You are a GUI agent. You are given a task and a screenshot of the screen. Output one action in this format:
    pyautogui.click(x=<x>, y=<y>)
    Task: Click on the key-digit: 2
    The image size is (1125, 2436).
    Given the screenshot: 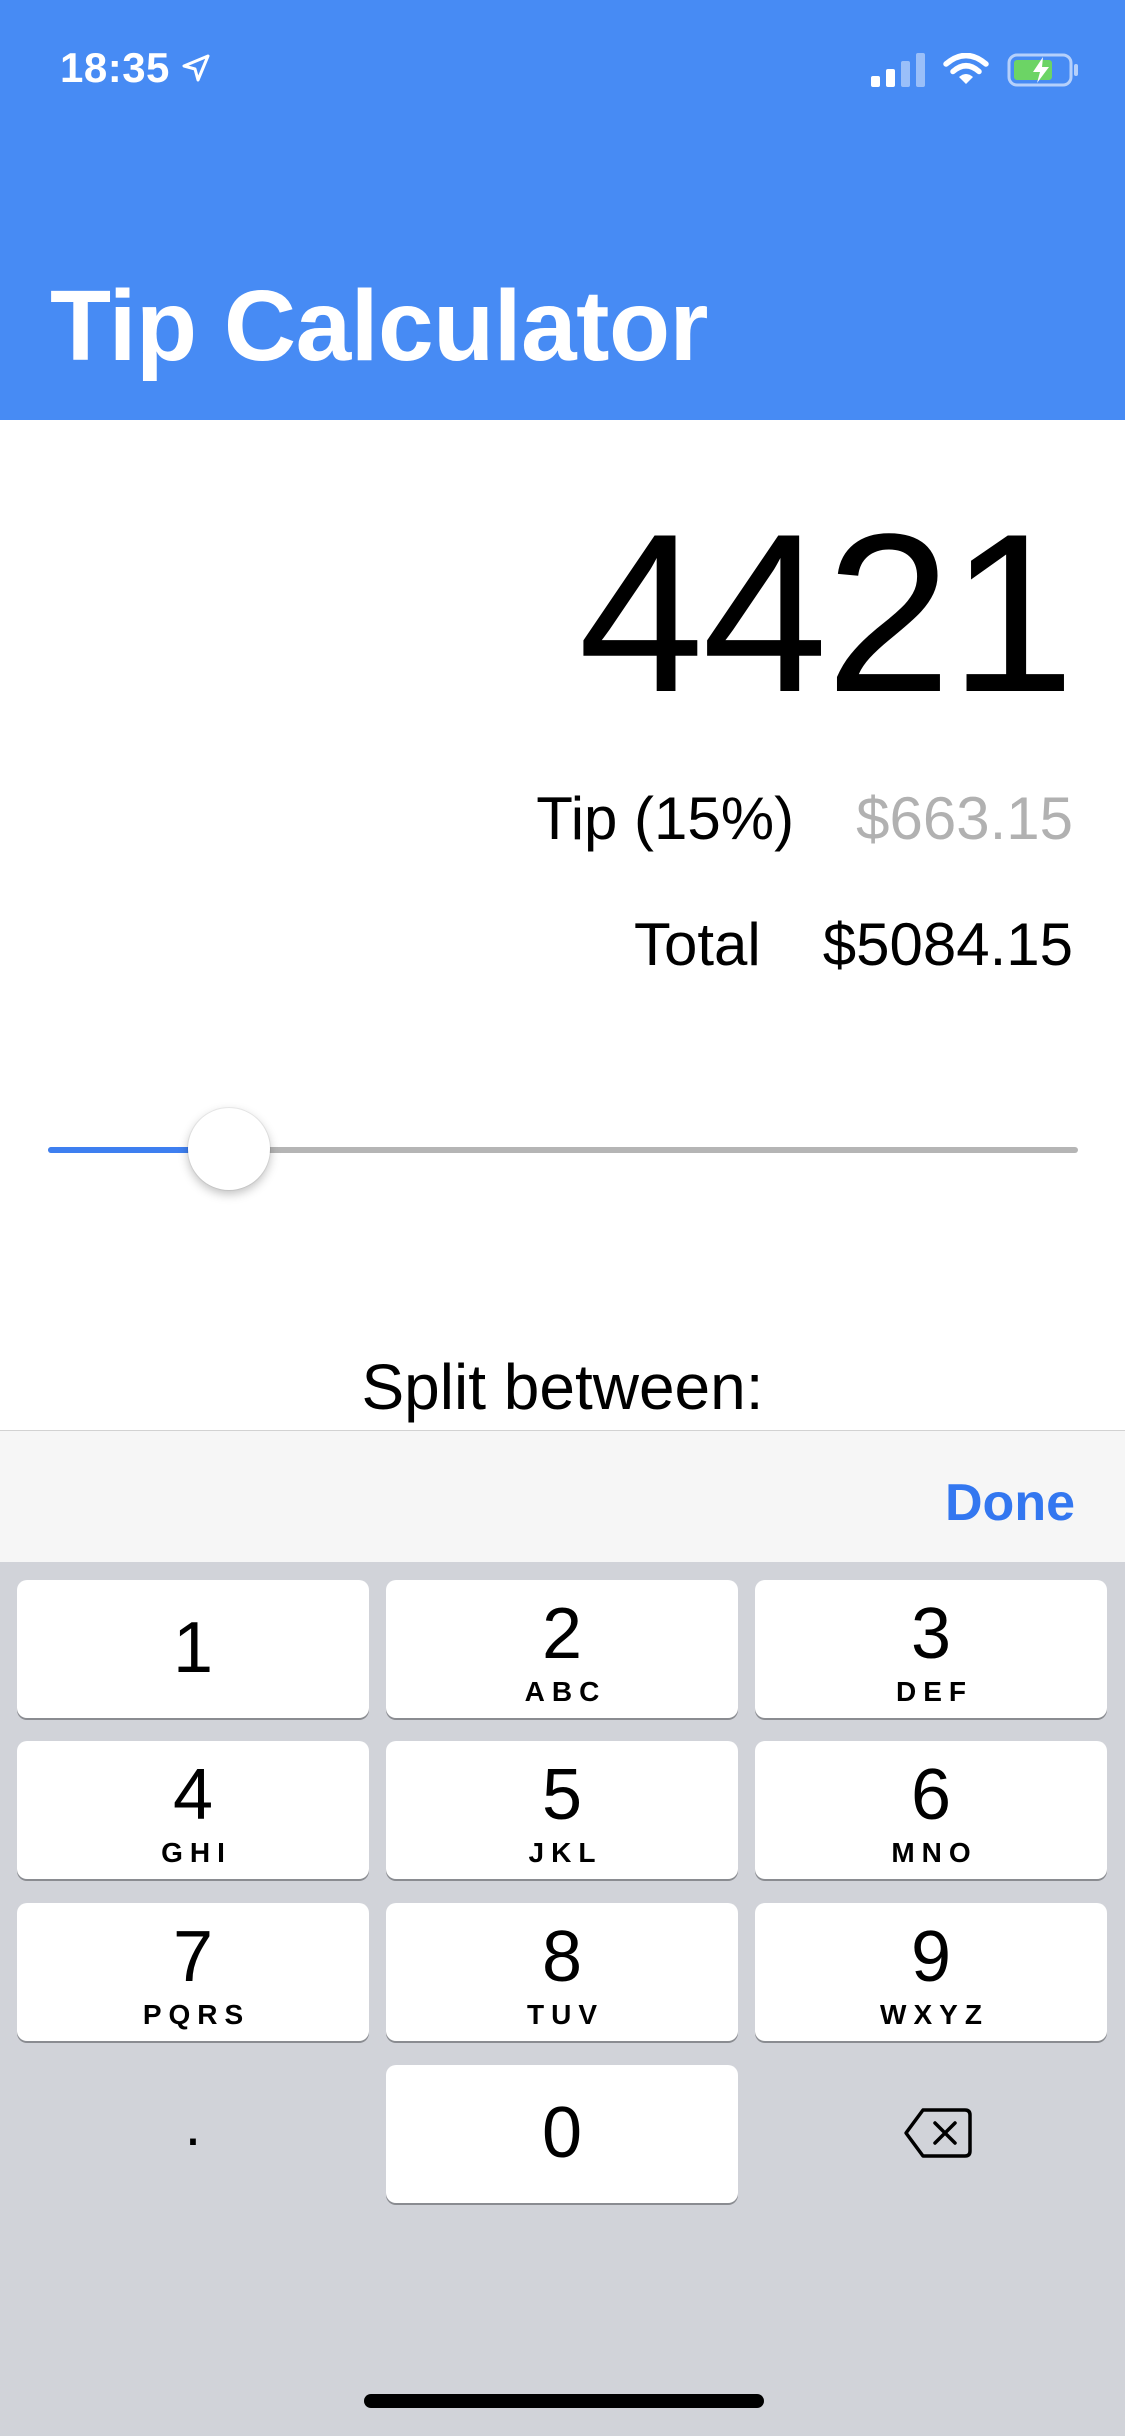 What is the action you would take?
    pyautogui.click(x=562, y=1634)
    